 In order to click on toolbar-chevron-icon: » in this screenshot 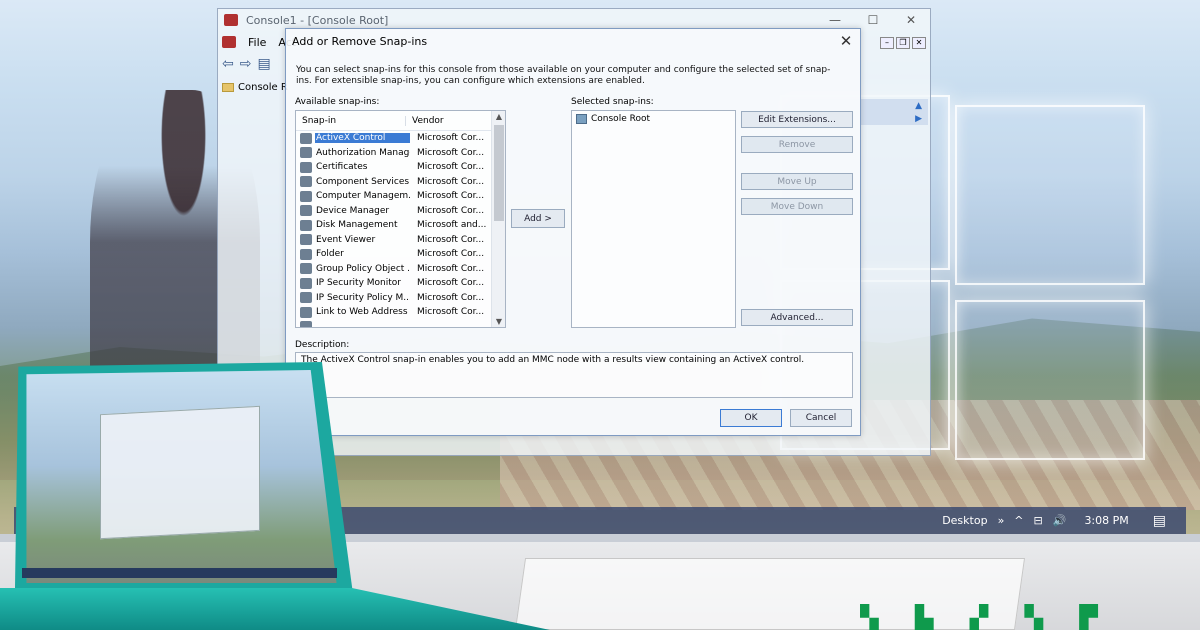, I will do `click(1001, 520)`.